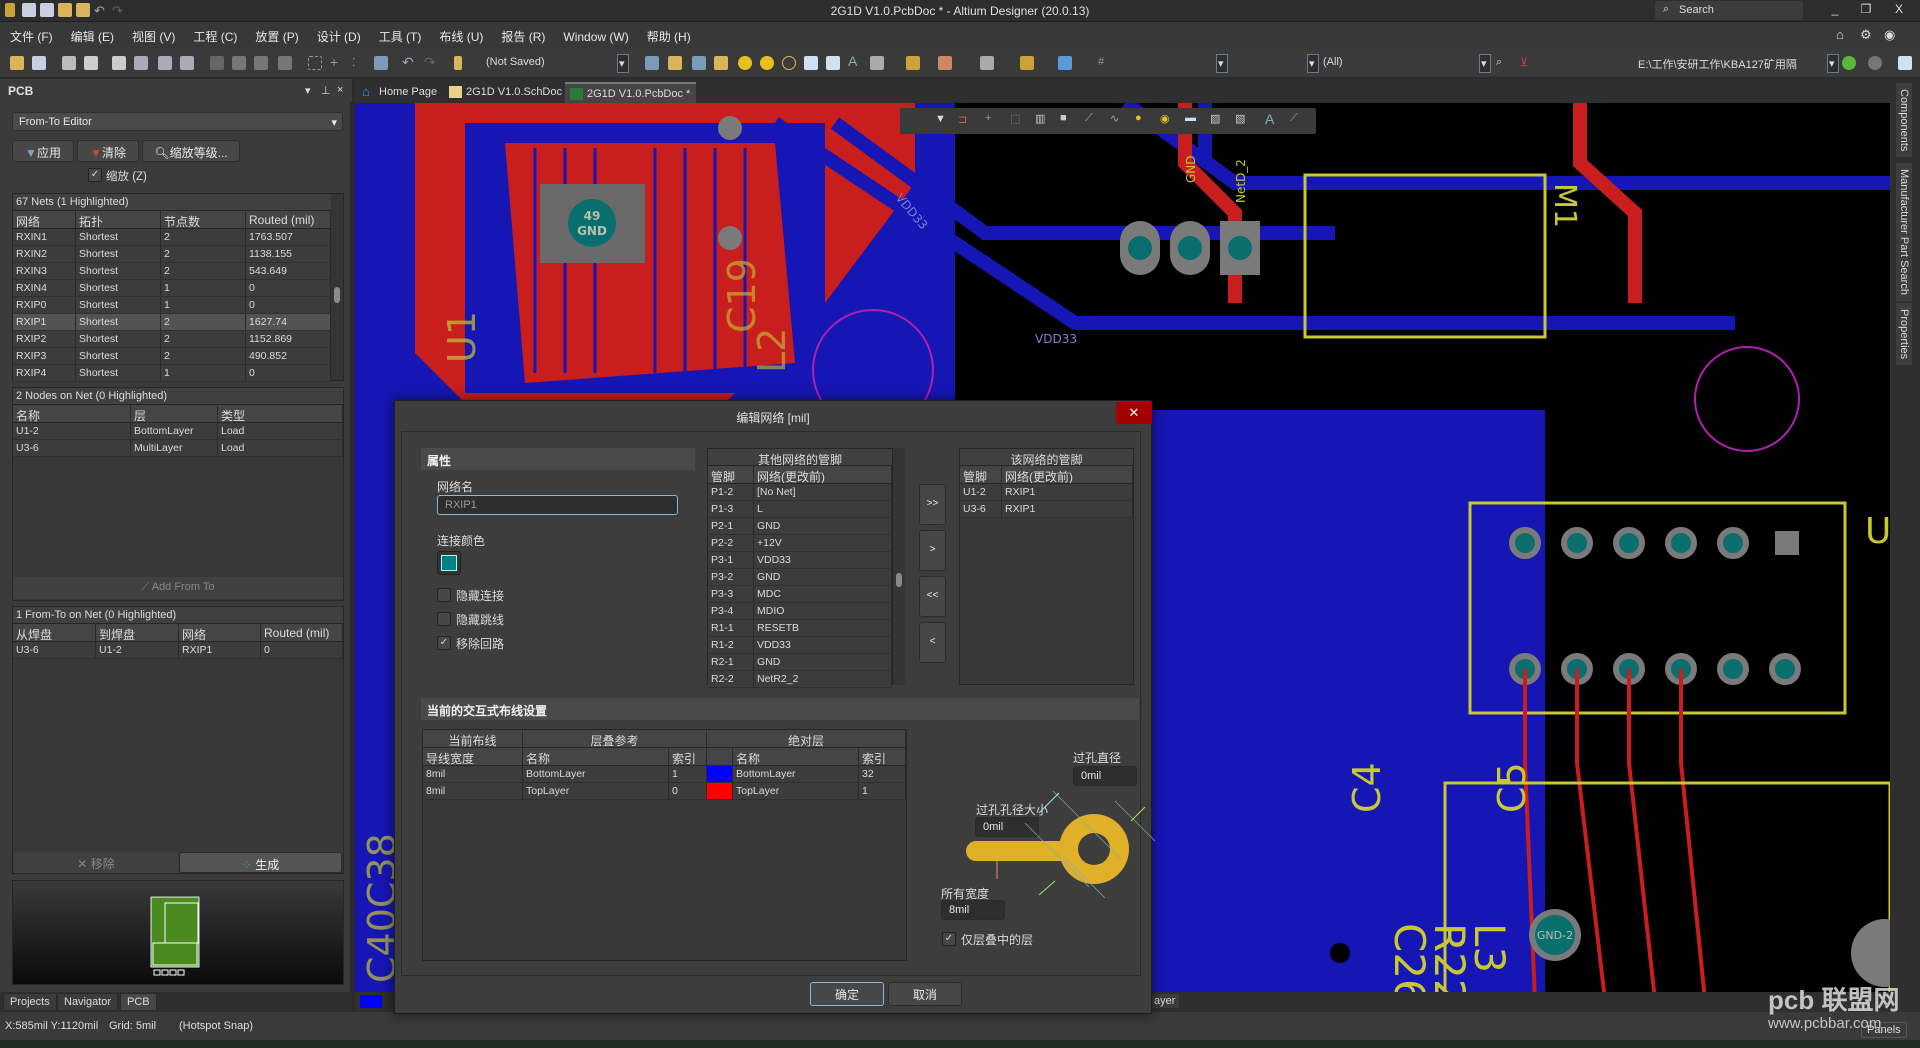 Image resolution: width=1920 pixels, height=1048 pixels. I want to click on select-all-icon: ⁚, so click(359, 63).